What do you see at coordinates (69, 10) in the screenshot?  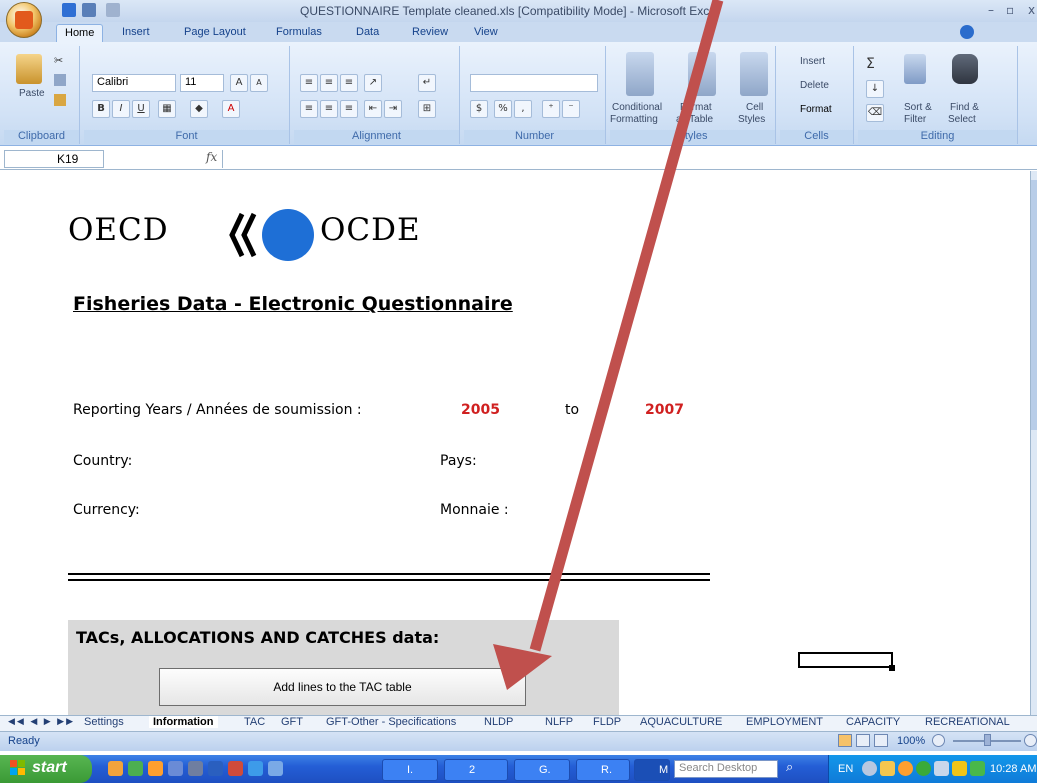 I see `save-icon` at bounding box center [69, 10].